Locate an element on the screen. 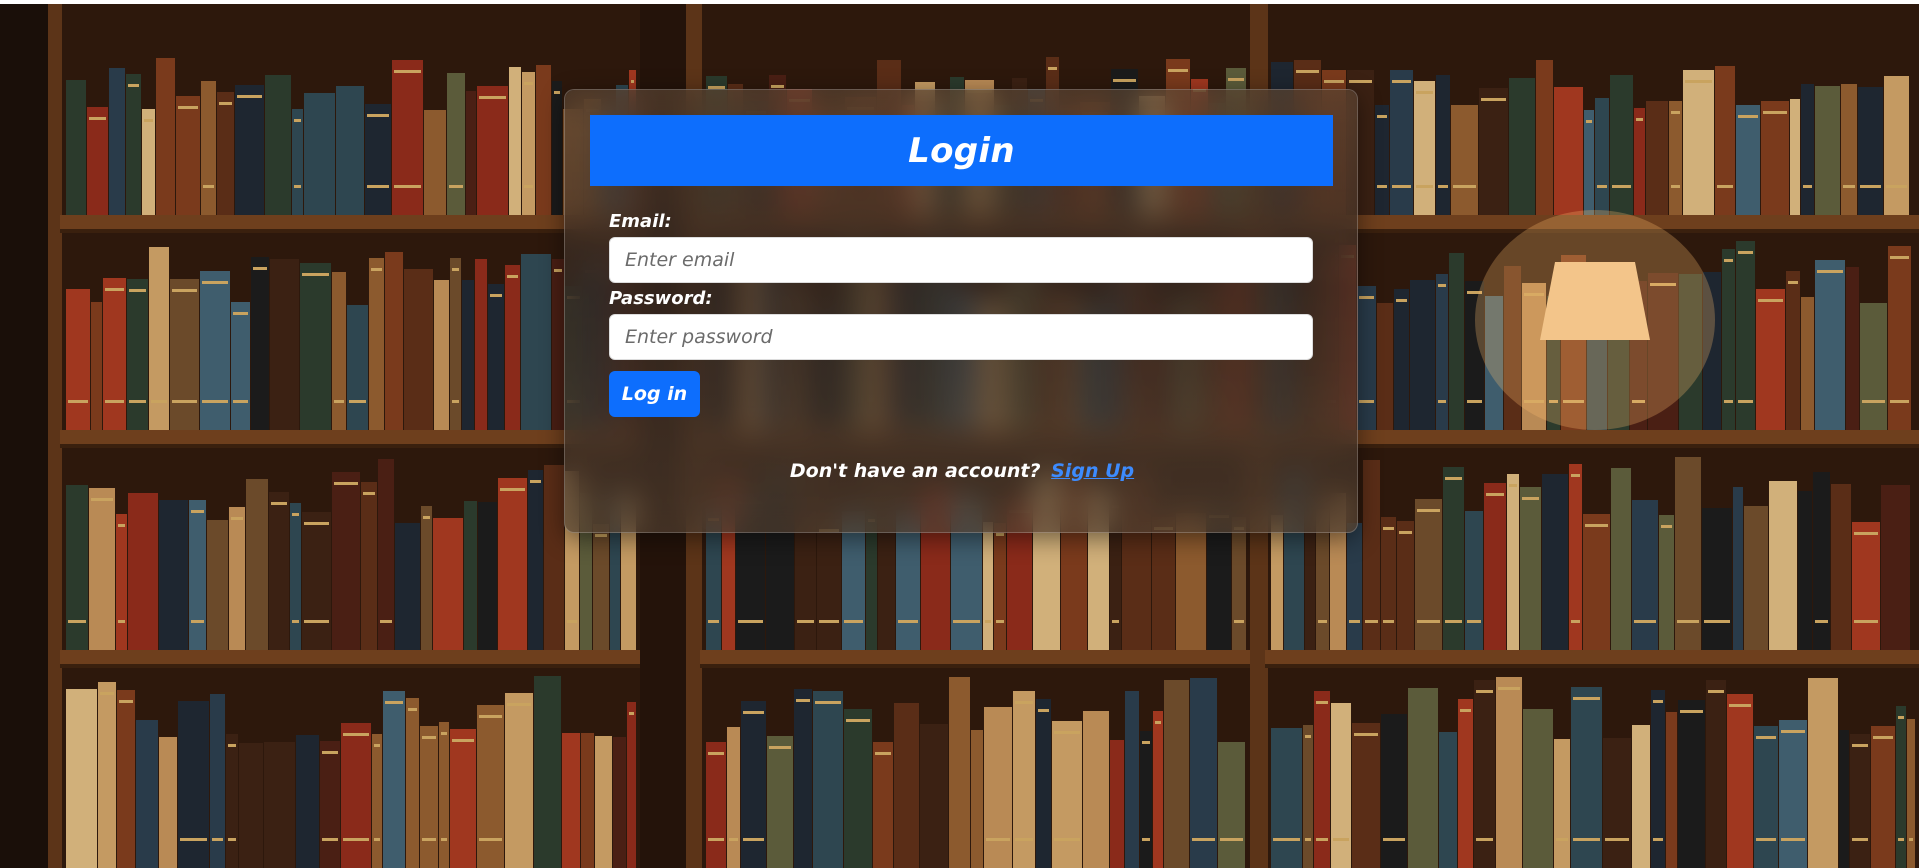 The width and height of the screenshot is (1919, 868). email-input is located at coordinates (961, 260).